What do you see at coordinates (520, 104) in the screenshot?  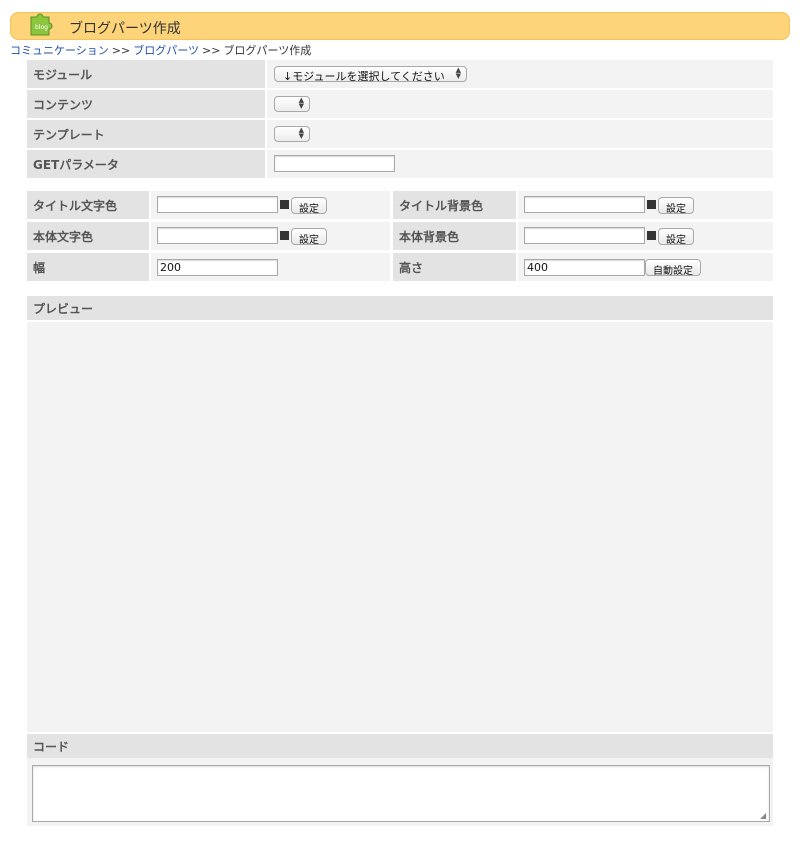 I see `content-value-cell: ▲ ▼` at bounding box center [520, 104].